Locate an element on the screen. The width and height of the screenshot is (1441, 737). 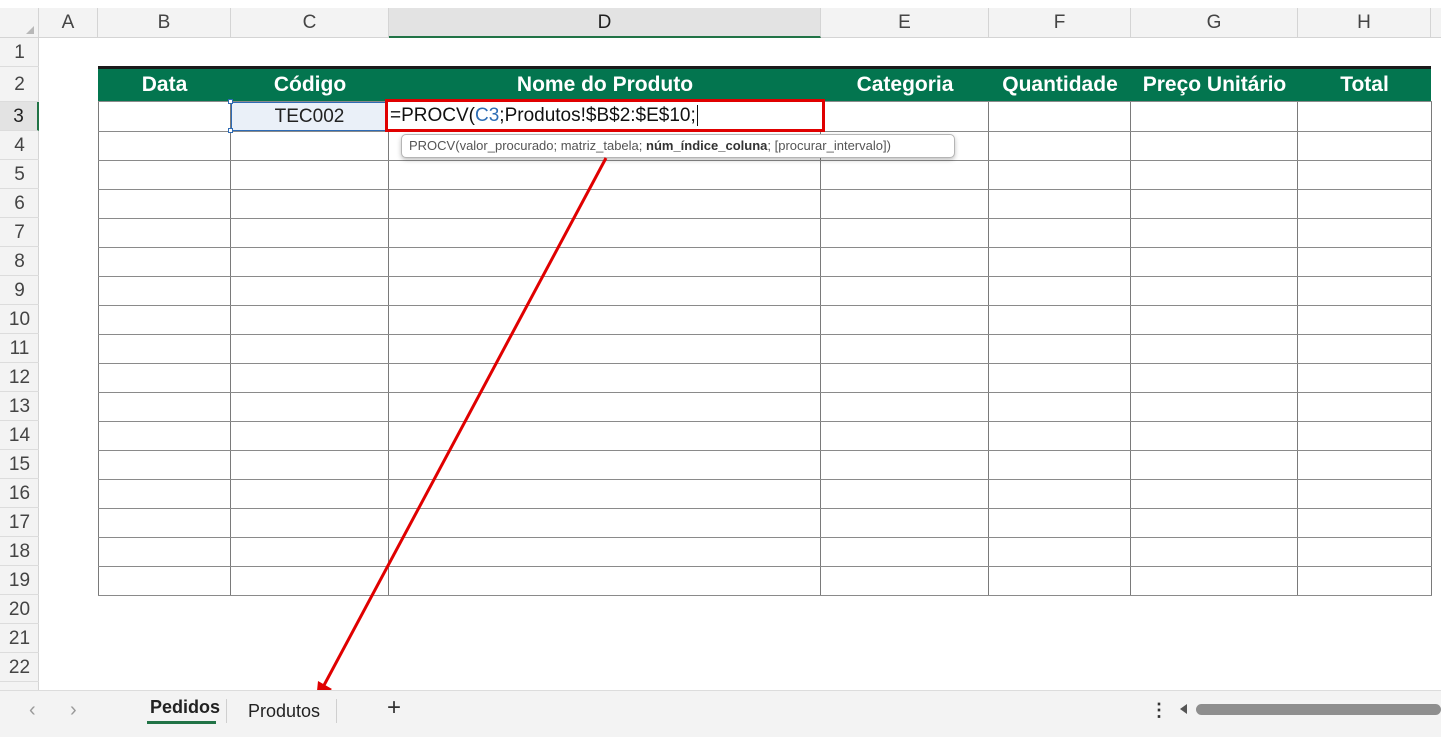
tooltip-function: PROCV( is located at coordinates (434, 145).